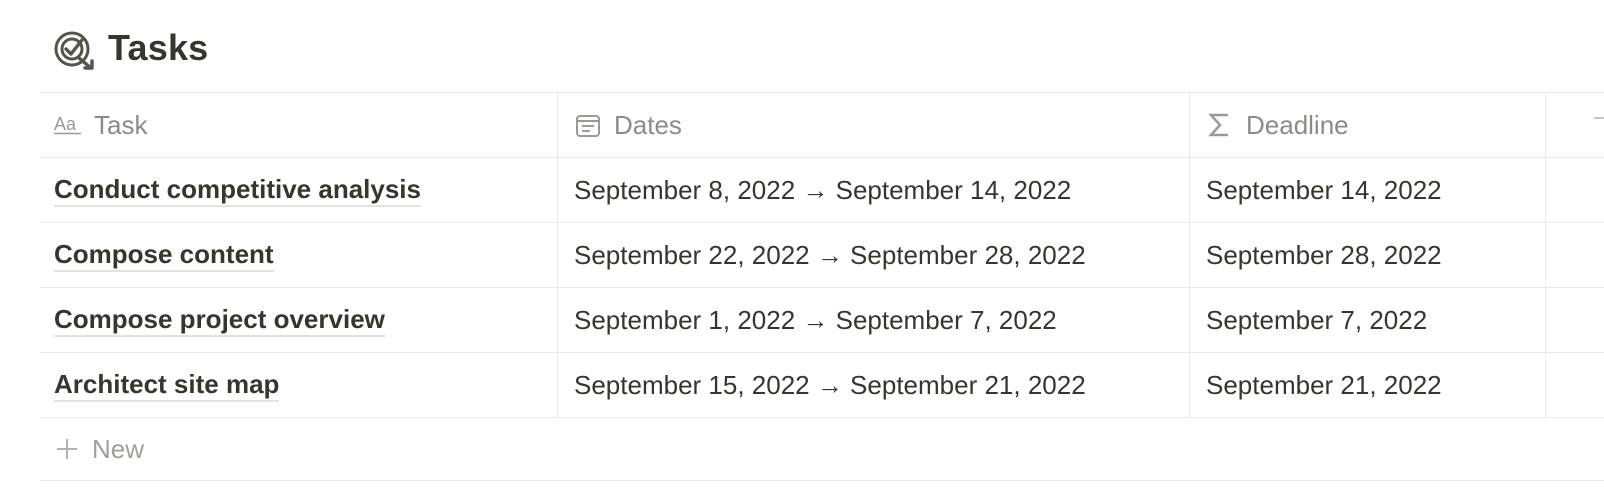 This screenshot has height=504, width=1604. What do you see at coordinates (1324, 189) in the screenshot?
I see `deadline-value: September 14, 2022` at bounding box center [1324, 189].